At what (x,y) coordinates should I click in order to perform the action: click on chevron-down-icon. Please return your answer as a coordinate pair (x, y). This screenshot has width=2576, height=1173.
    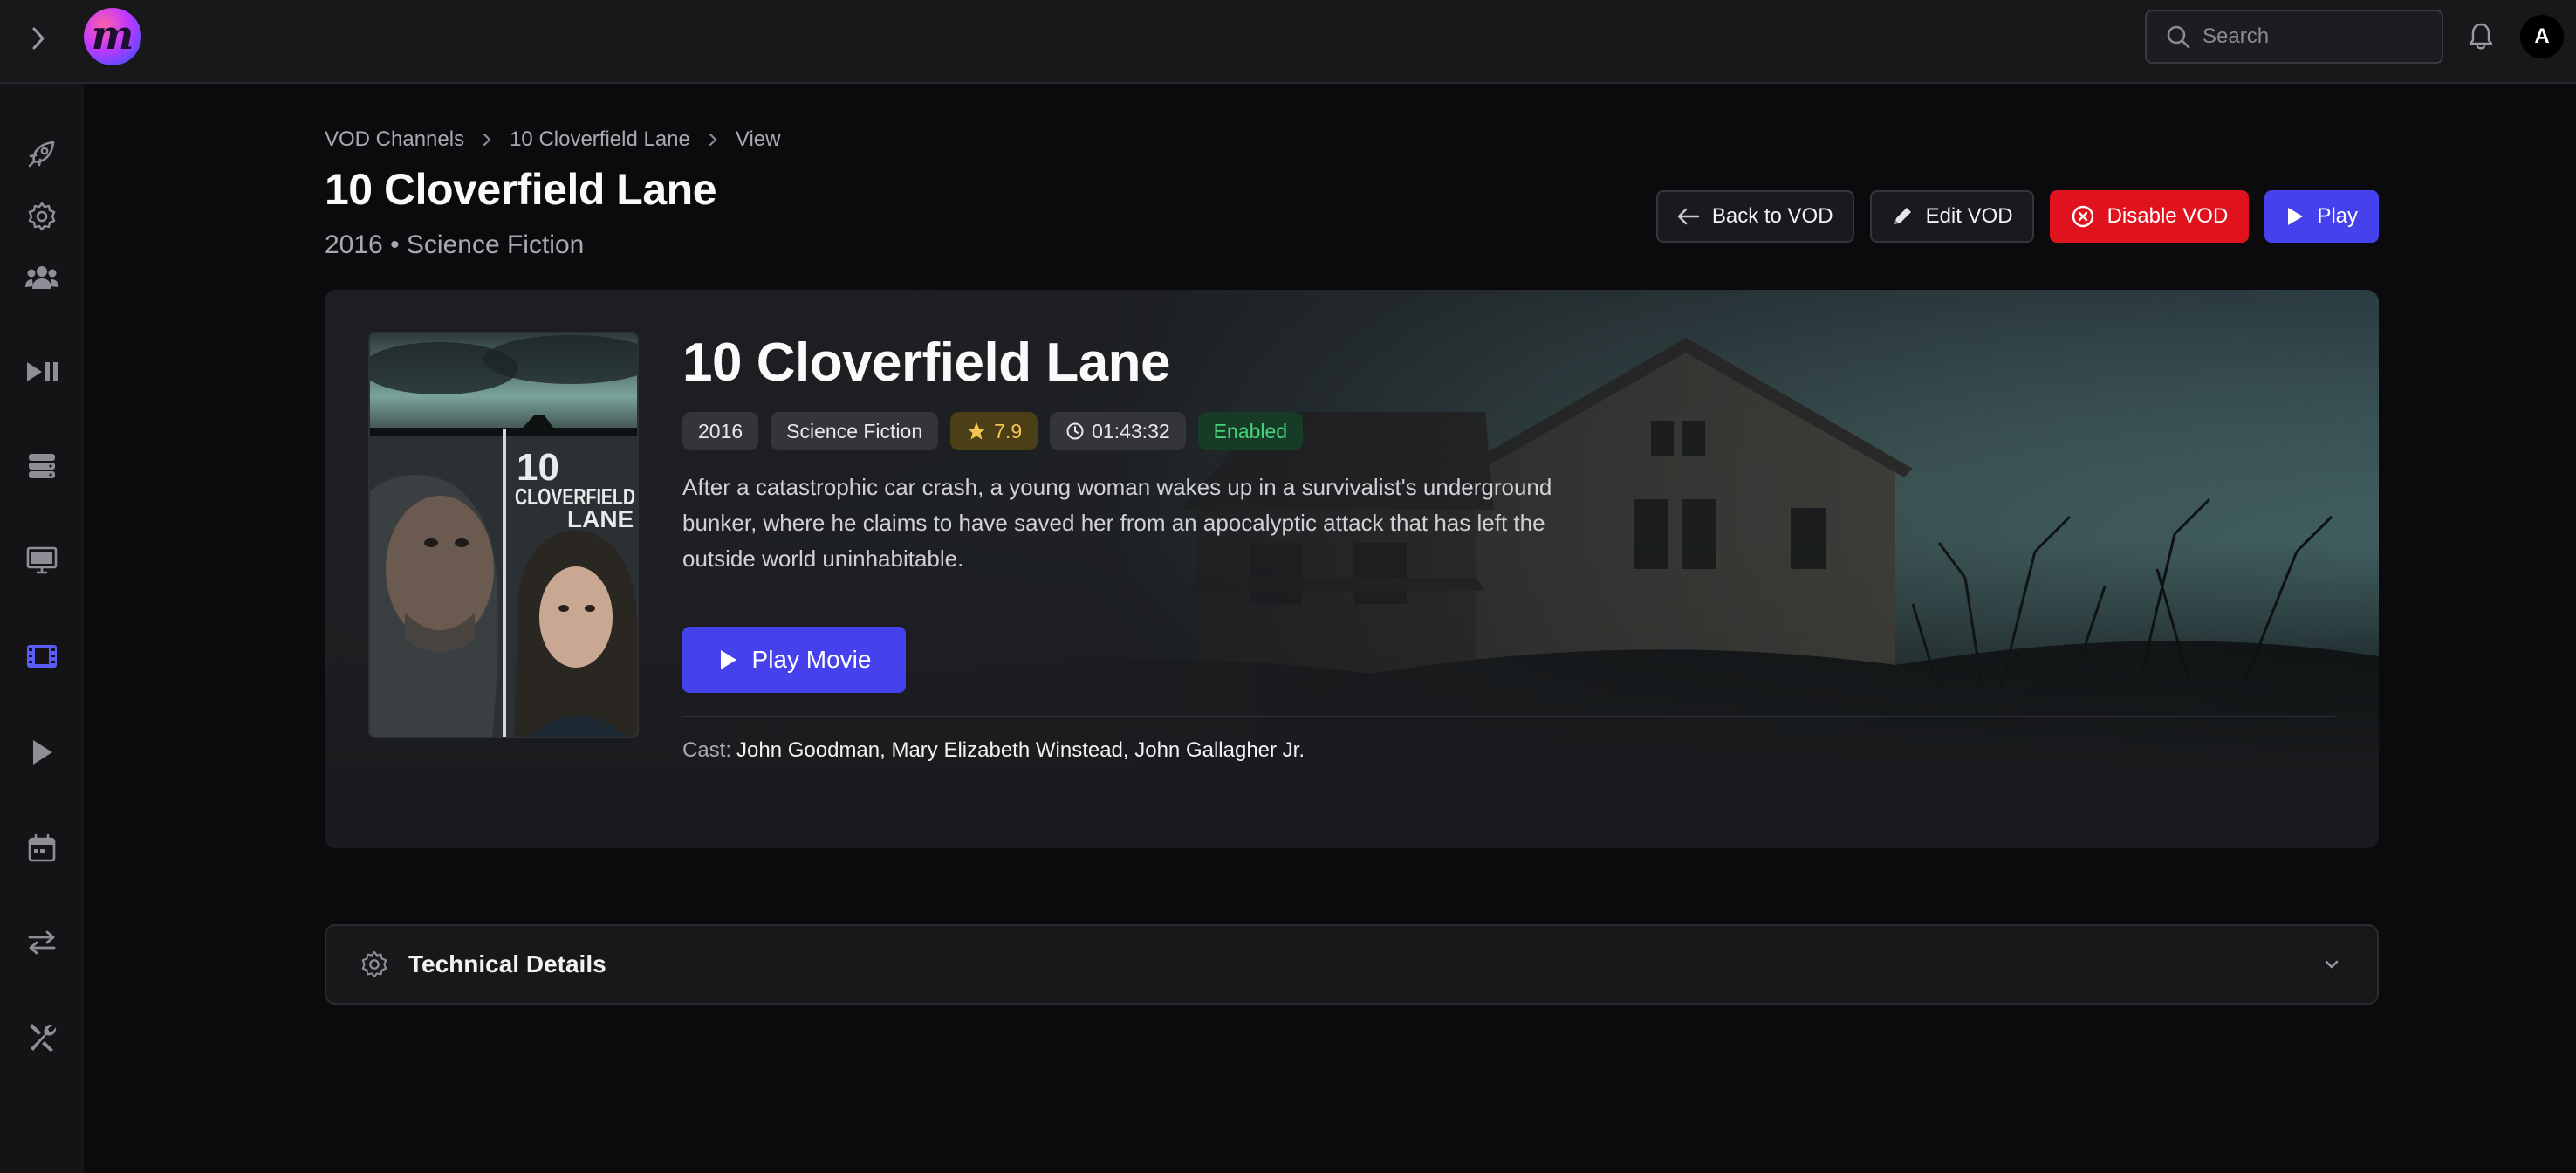
    Looking at the image, I should click on (2332, 964).